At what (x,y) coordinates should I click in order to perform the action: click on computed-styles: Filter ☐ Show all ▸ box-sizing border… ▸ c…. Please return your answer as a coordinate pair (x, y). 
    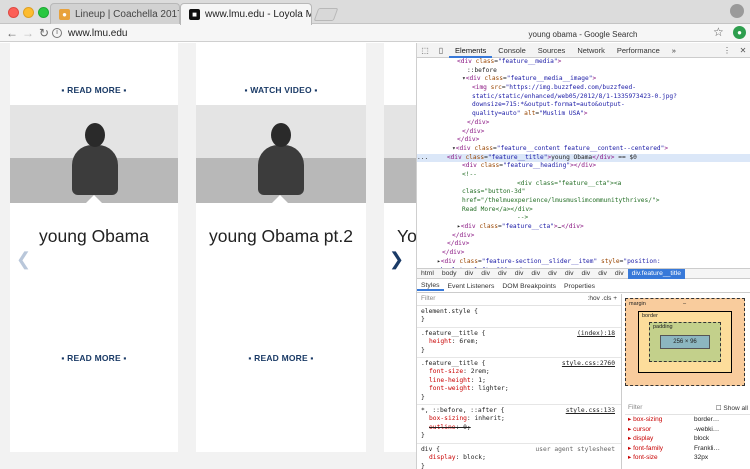
    Looking at the image, I should click on (687, 435).